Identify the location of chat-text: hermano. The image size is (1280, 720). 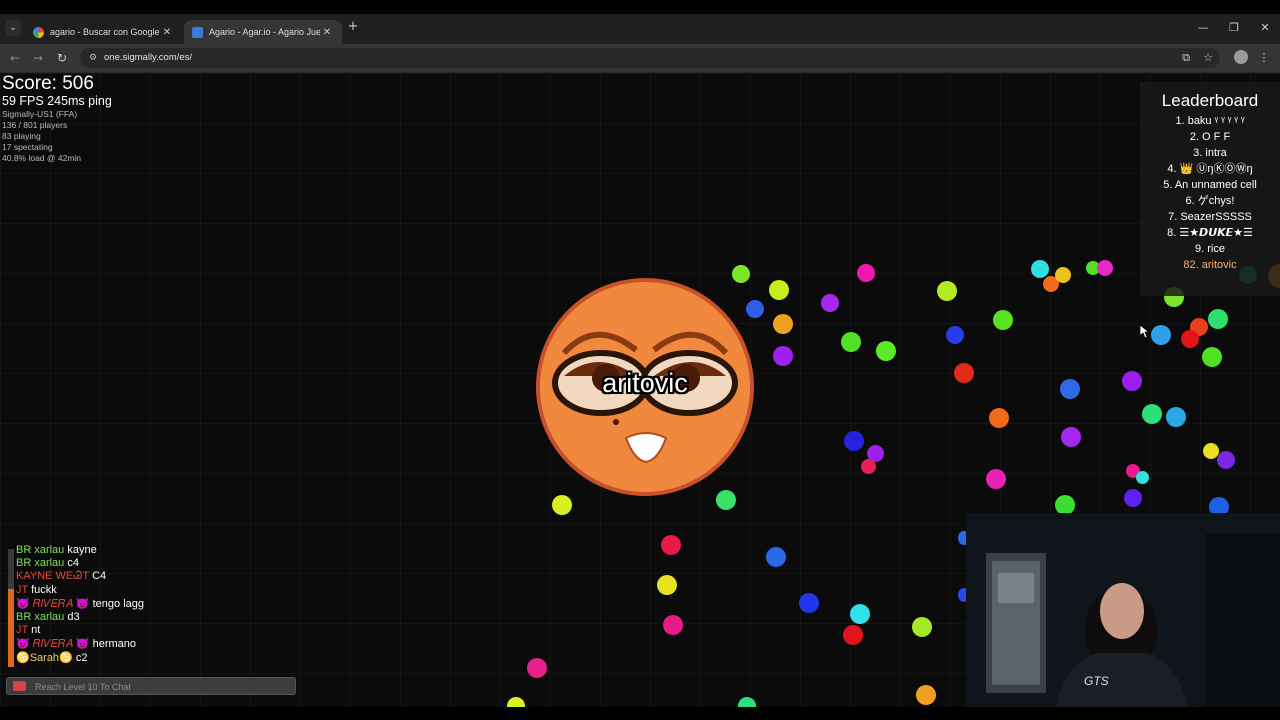
(114, 644).